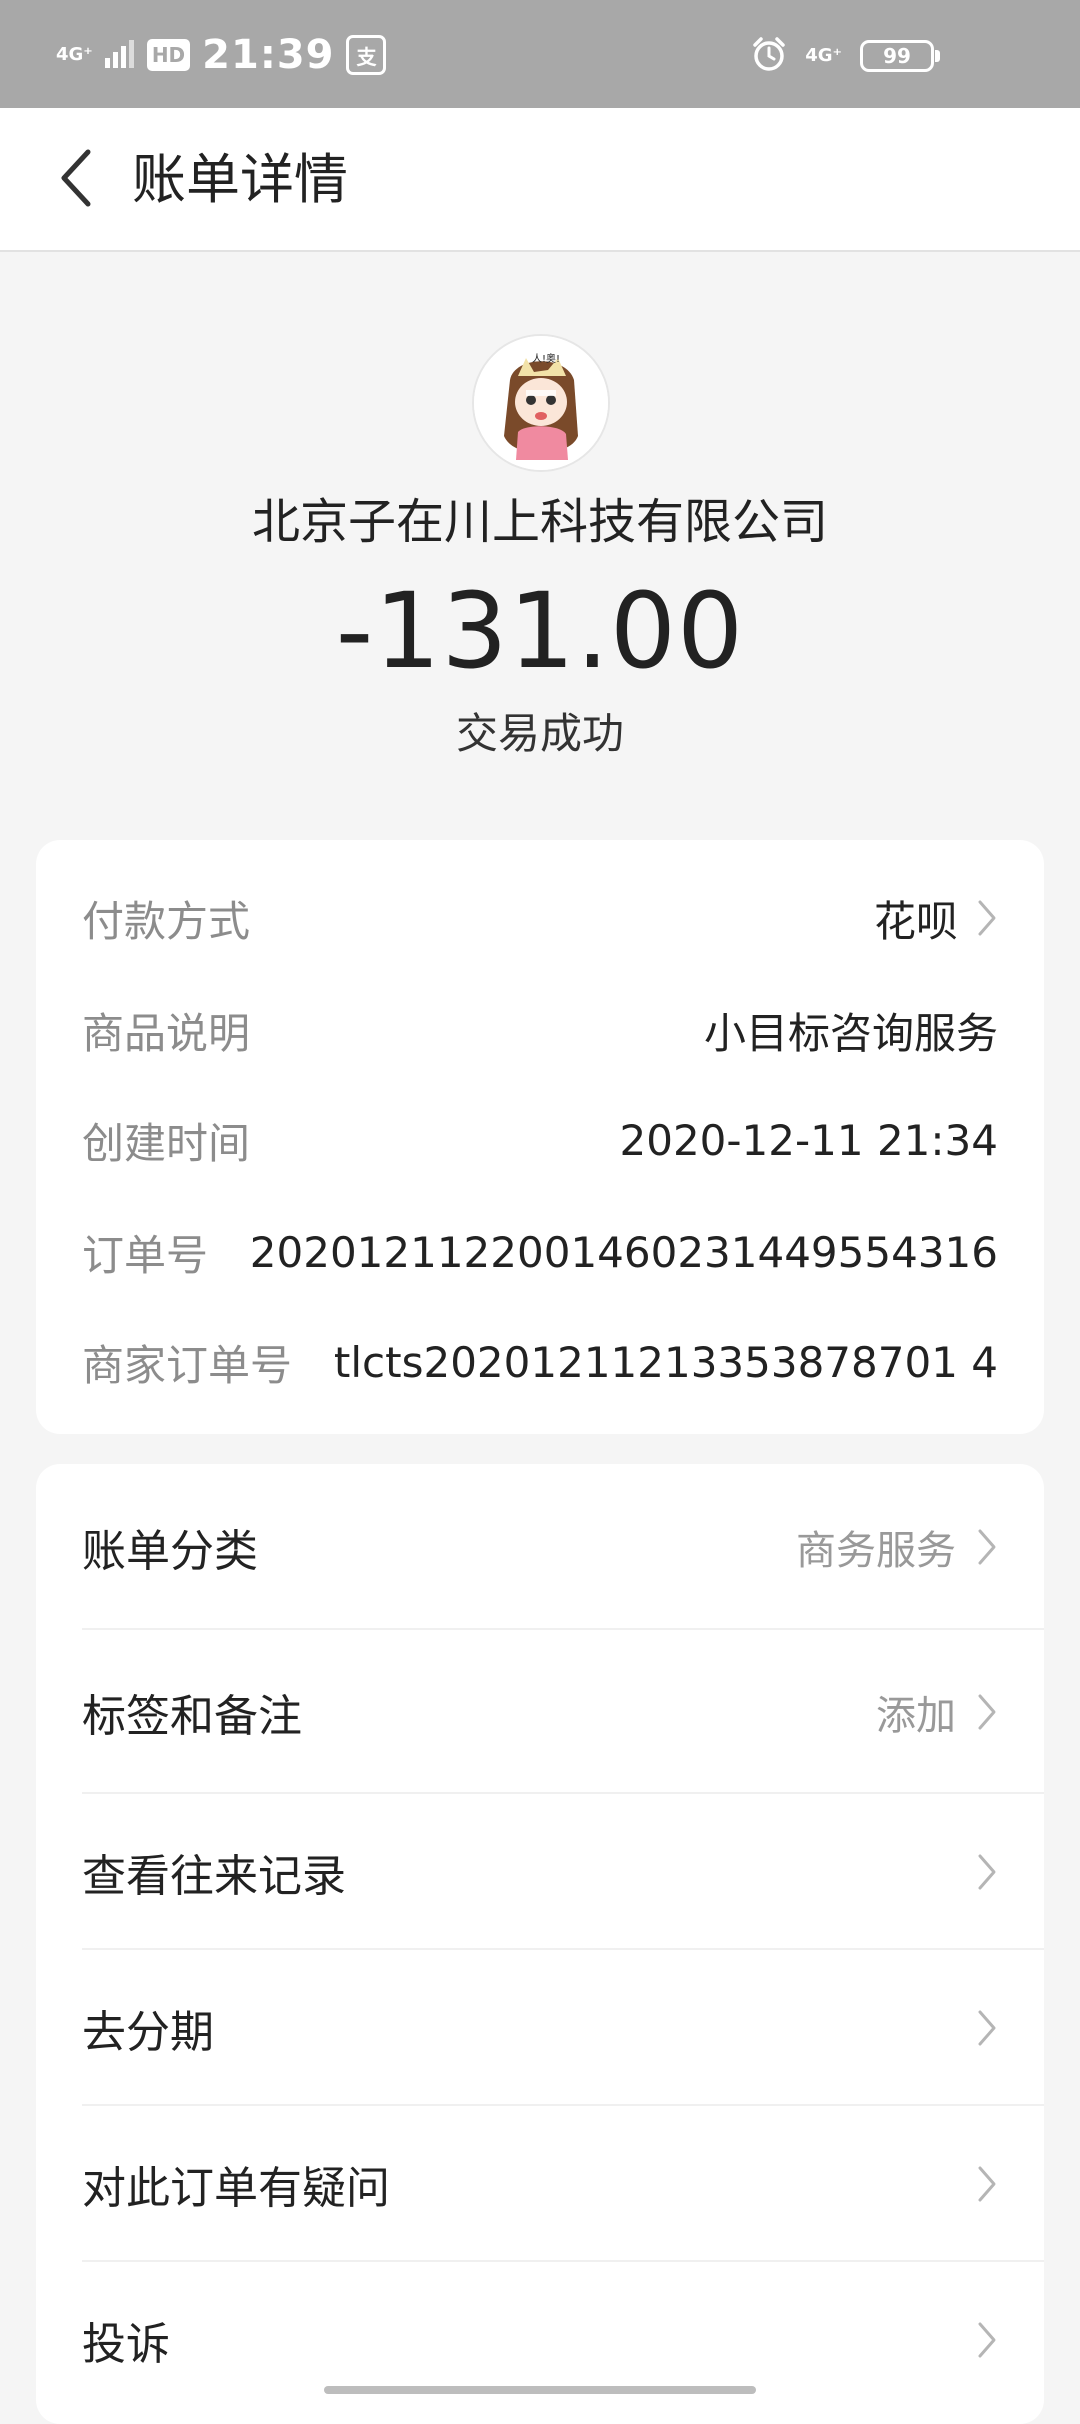 The image size is (1080, 2424). I want to click on status-bar-left: 4G⁺ HD 21:39 支, so click(221, 55).